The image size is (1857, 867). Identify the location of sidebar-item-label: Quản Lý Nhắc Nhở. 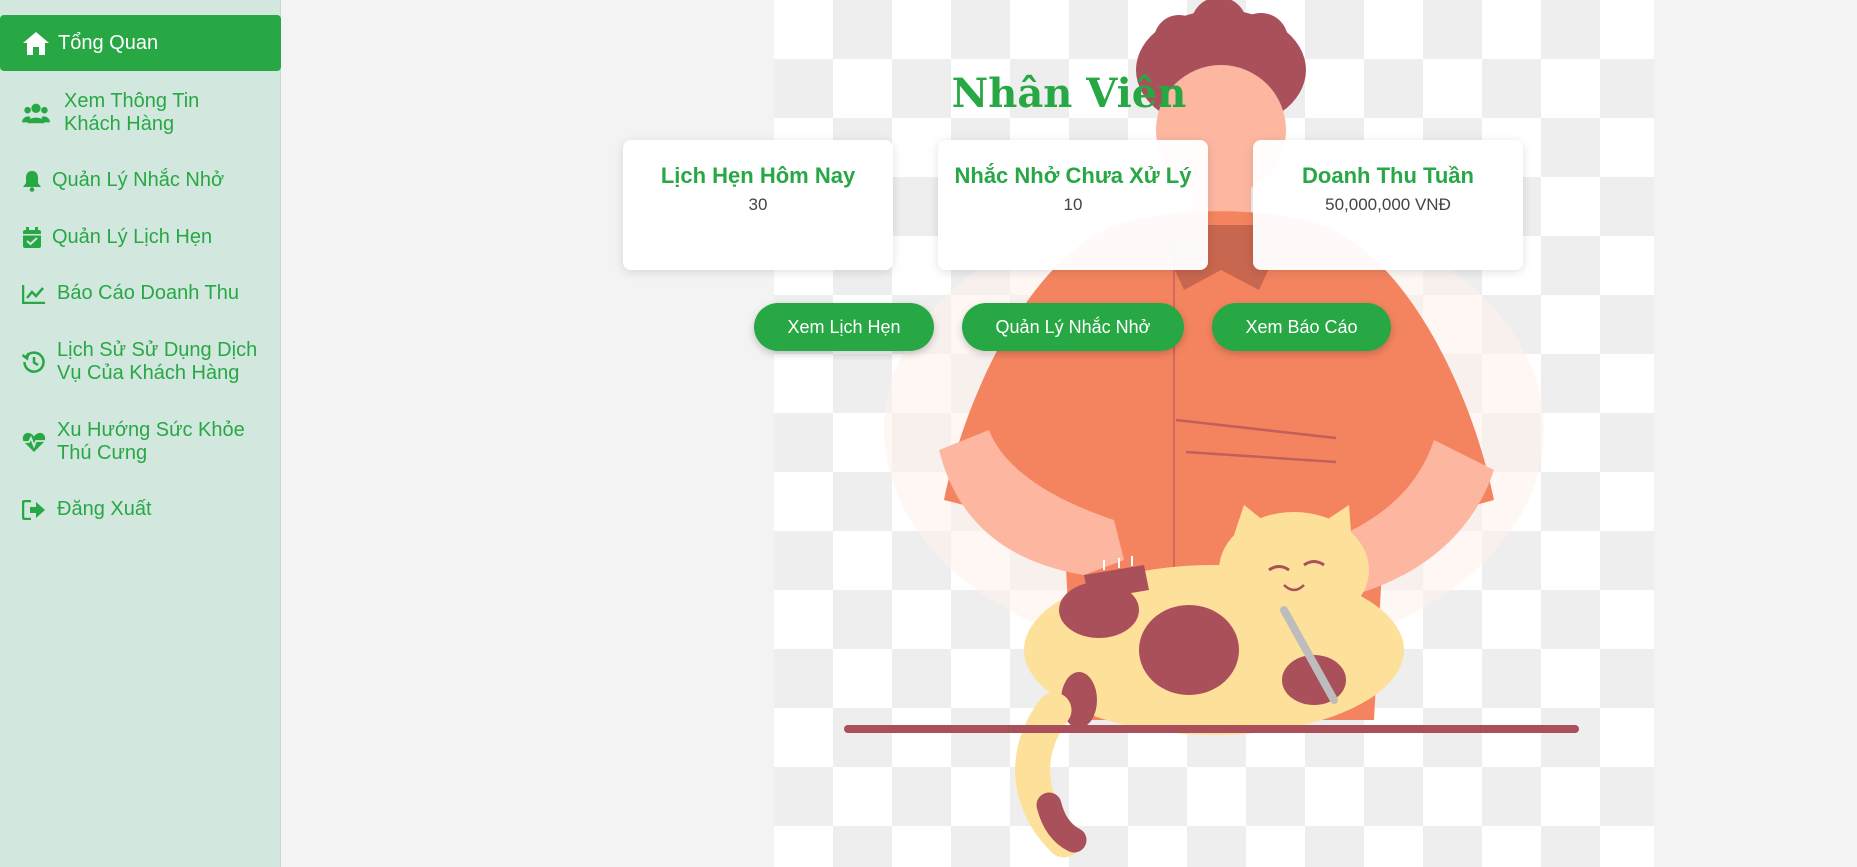
(138, 180).